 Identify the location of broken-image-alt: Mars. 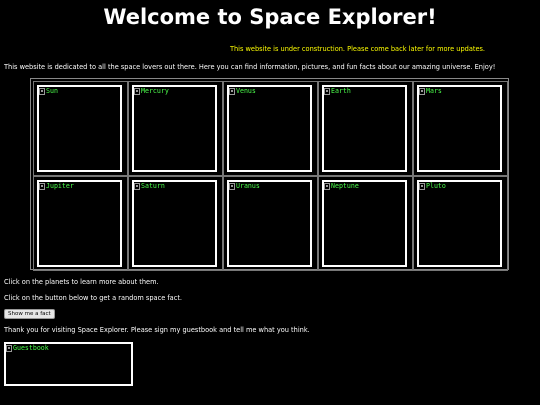
(430, 91).